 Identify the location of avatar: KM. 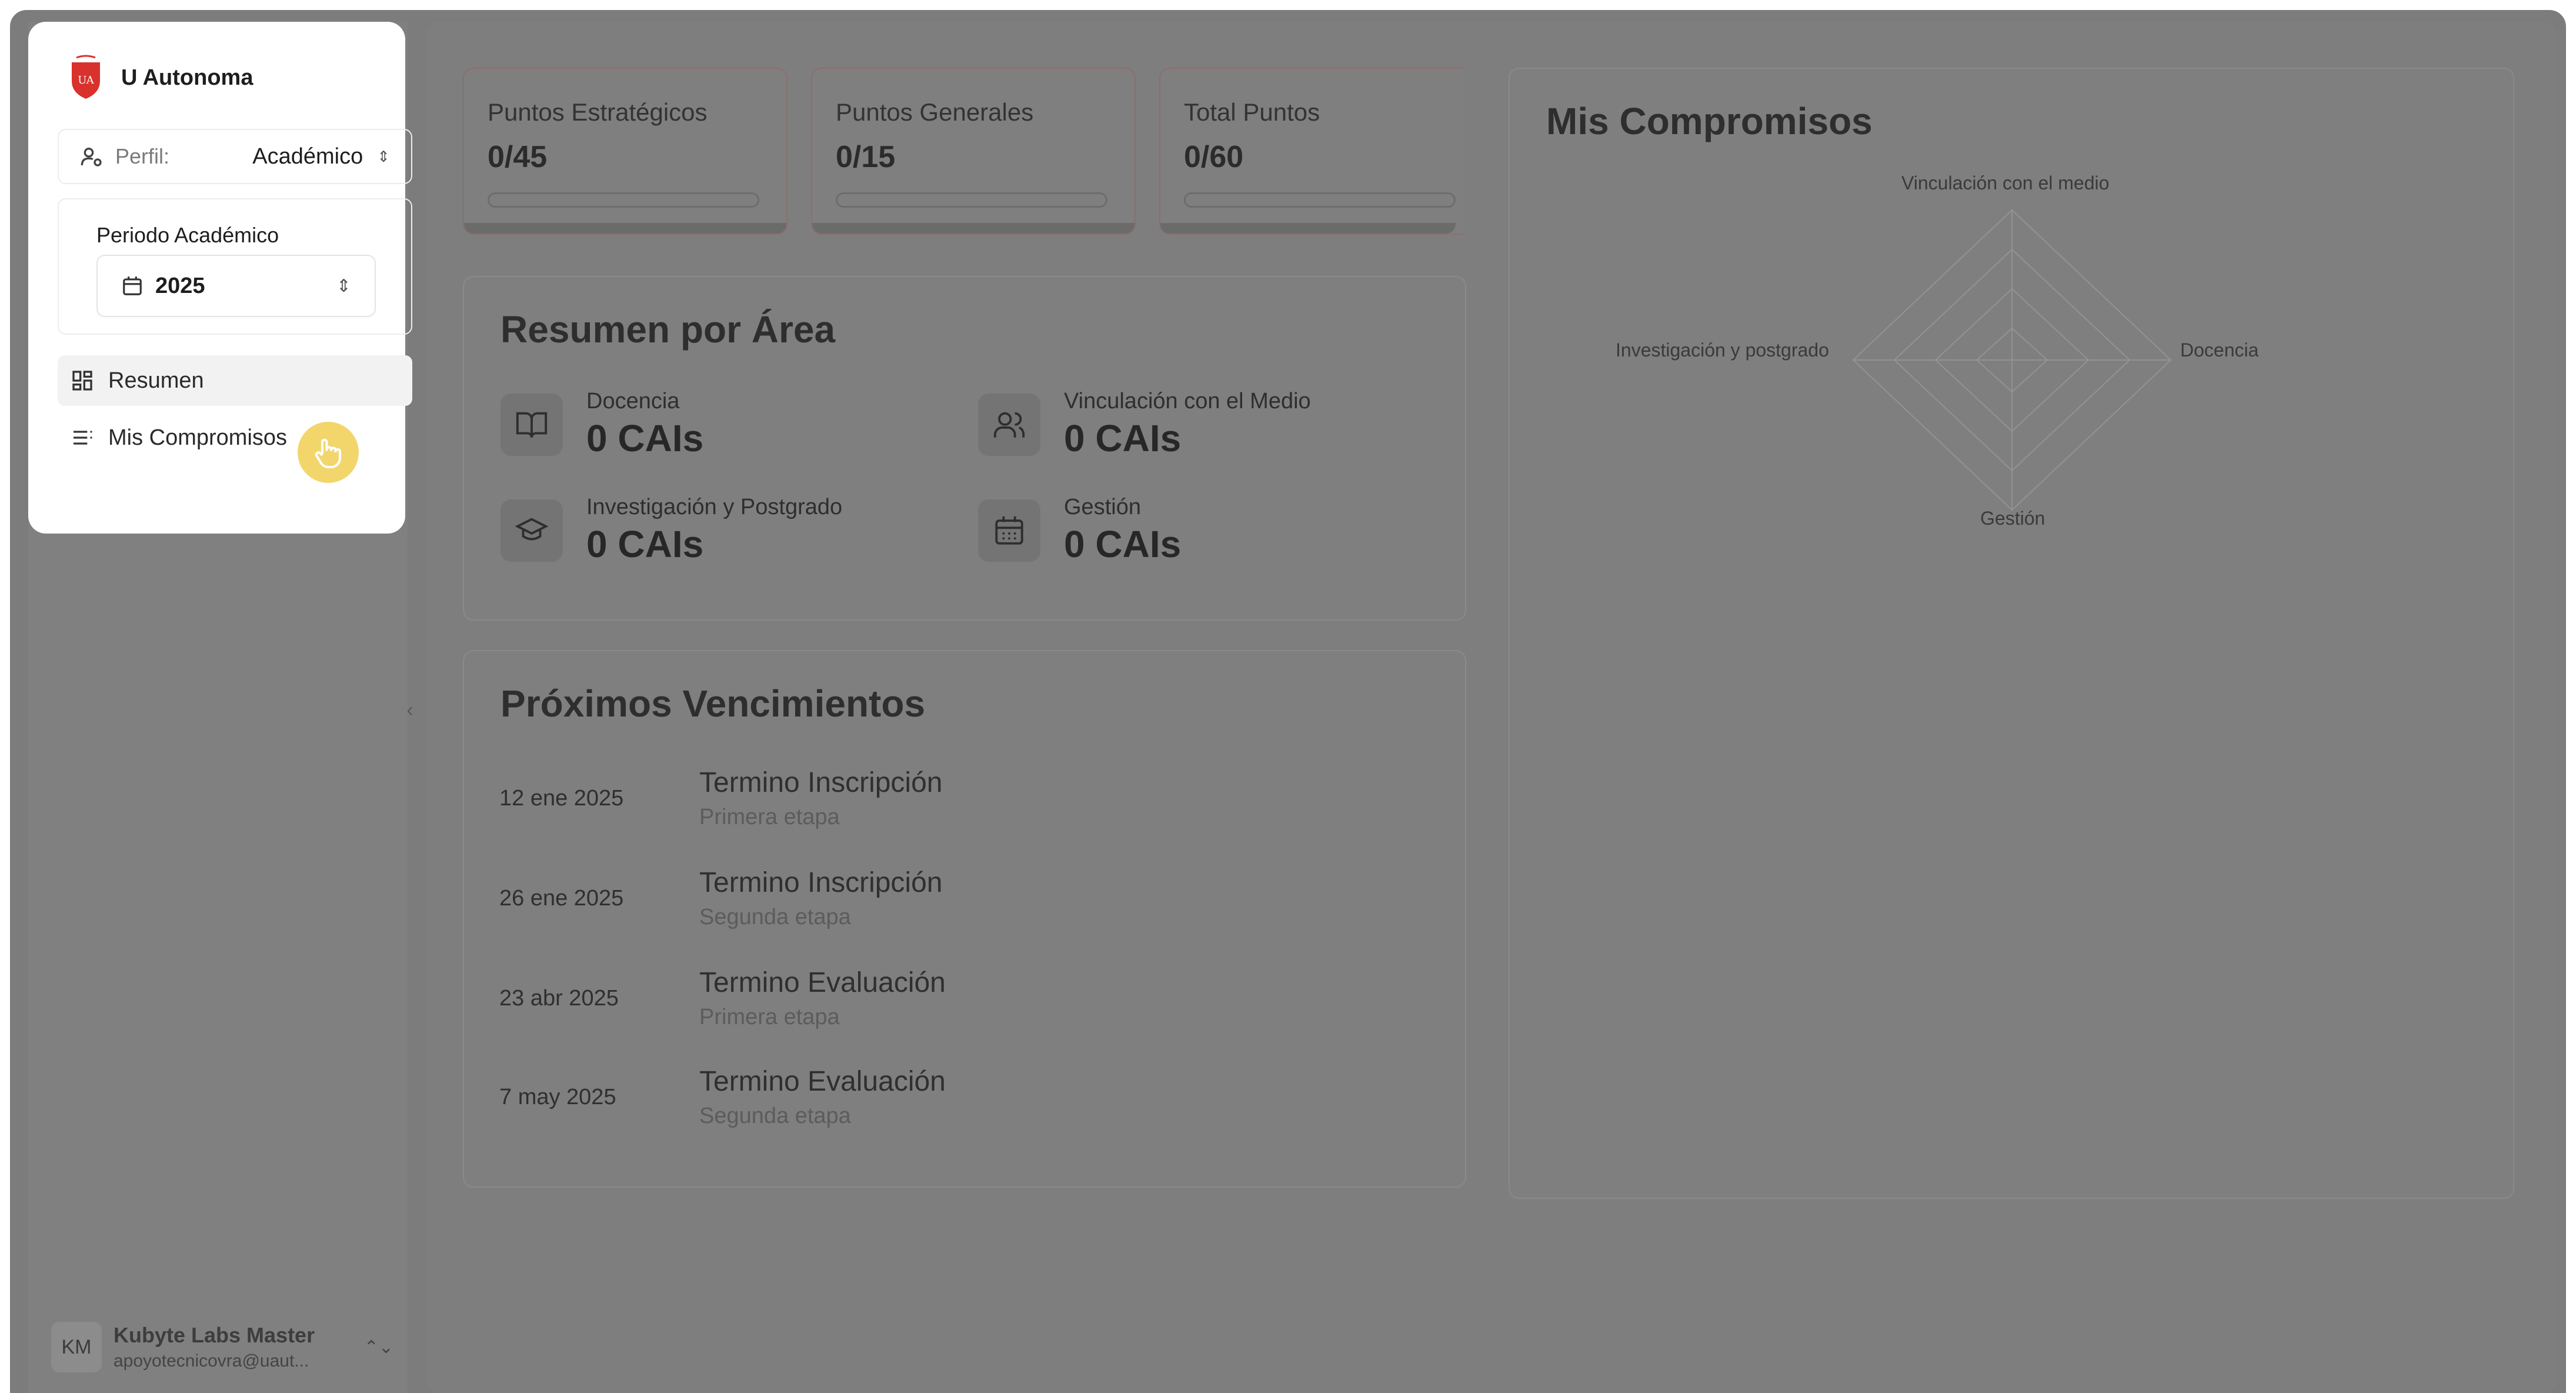
(76, 1347).